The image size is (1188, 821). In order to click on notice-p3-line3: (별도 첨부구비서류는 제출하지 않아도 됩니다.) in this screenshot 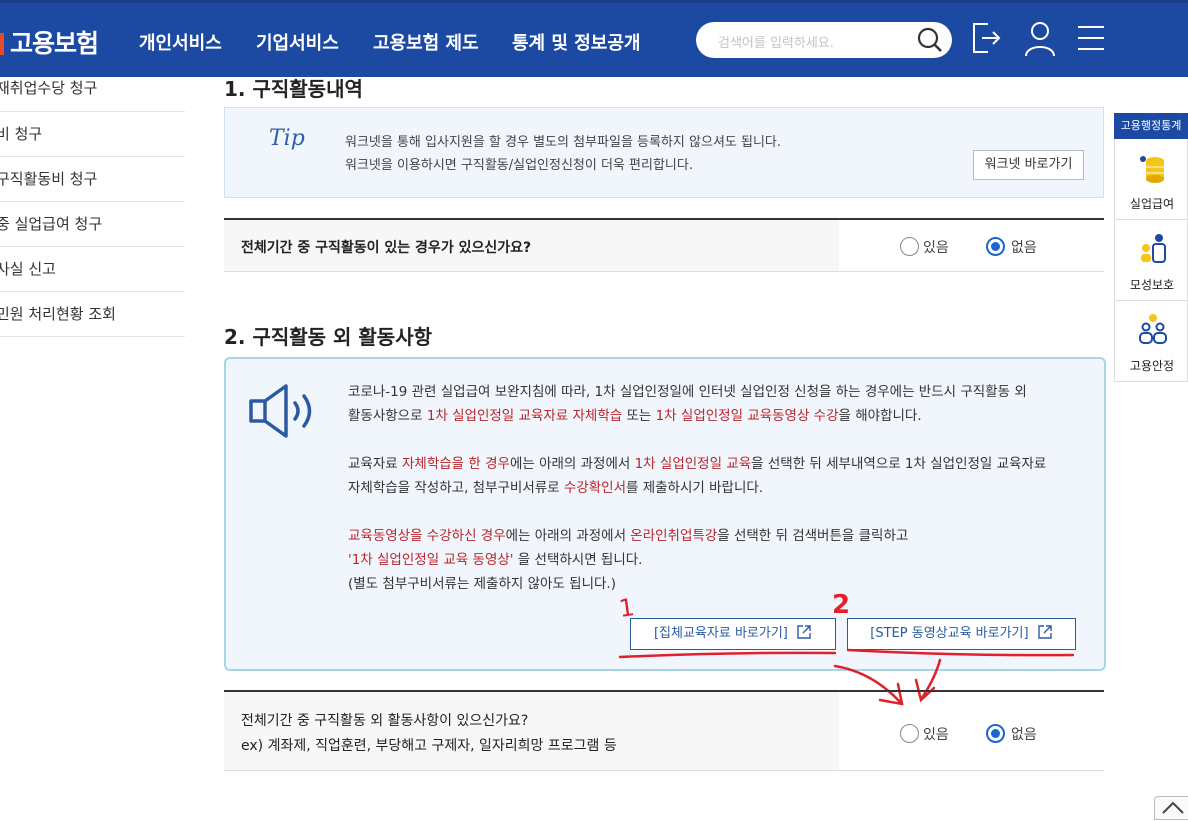, I will do `click(482, 584)`.